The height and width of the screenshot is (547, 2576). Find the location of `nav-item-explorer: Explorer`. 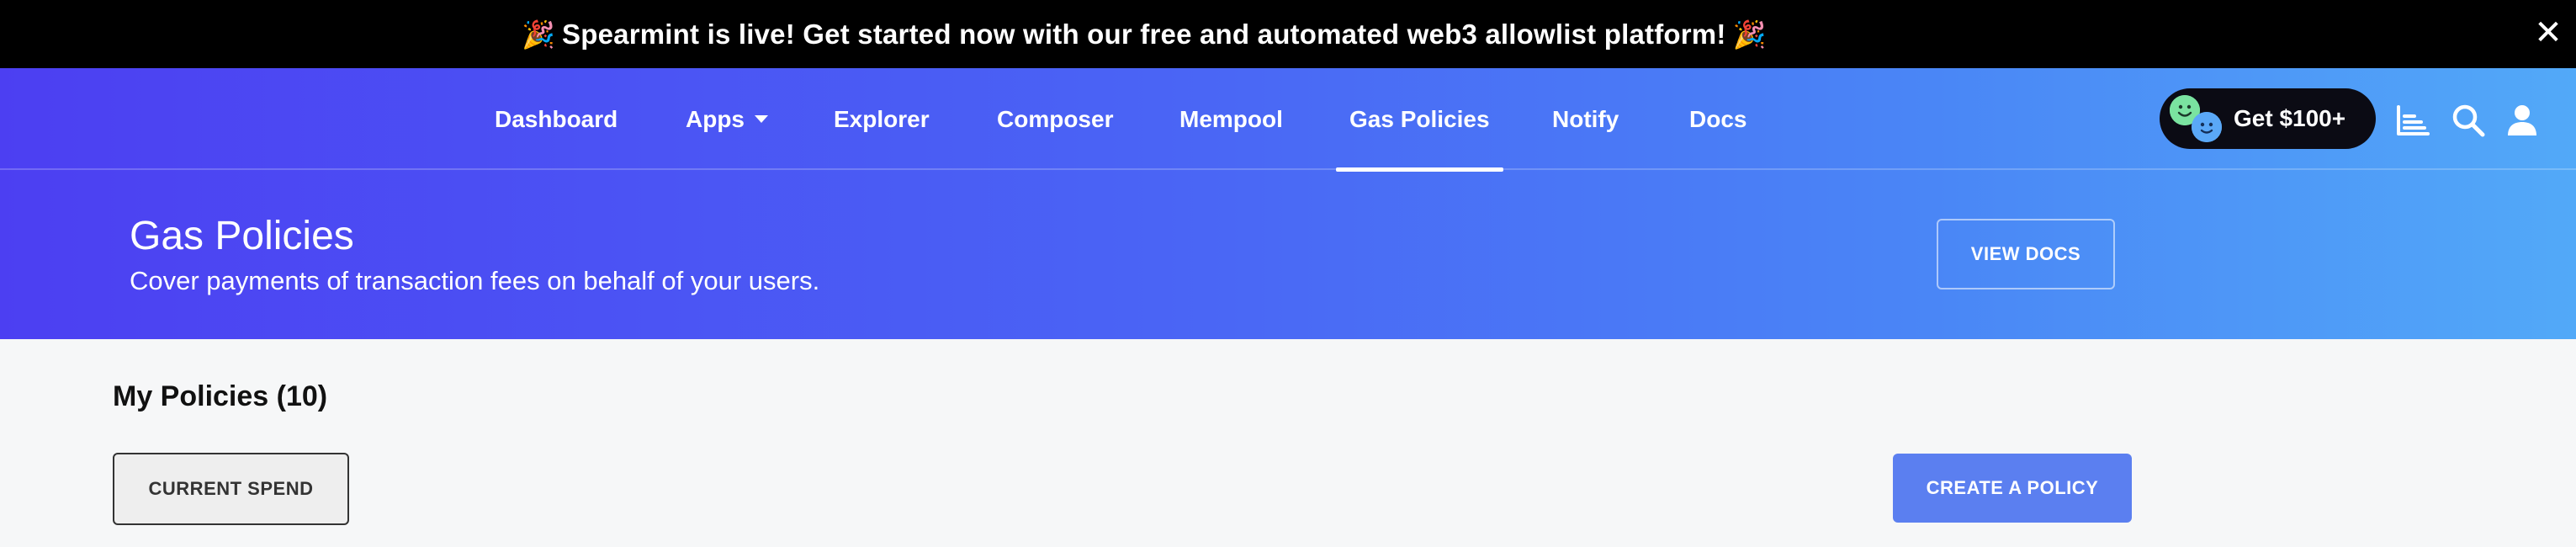

nav-item-explorer: Explorer is located at coordinates (882, 119).